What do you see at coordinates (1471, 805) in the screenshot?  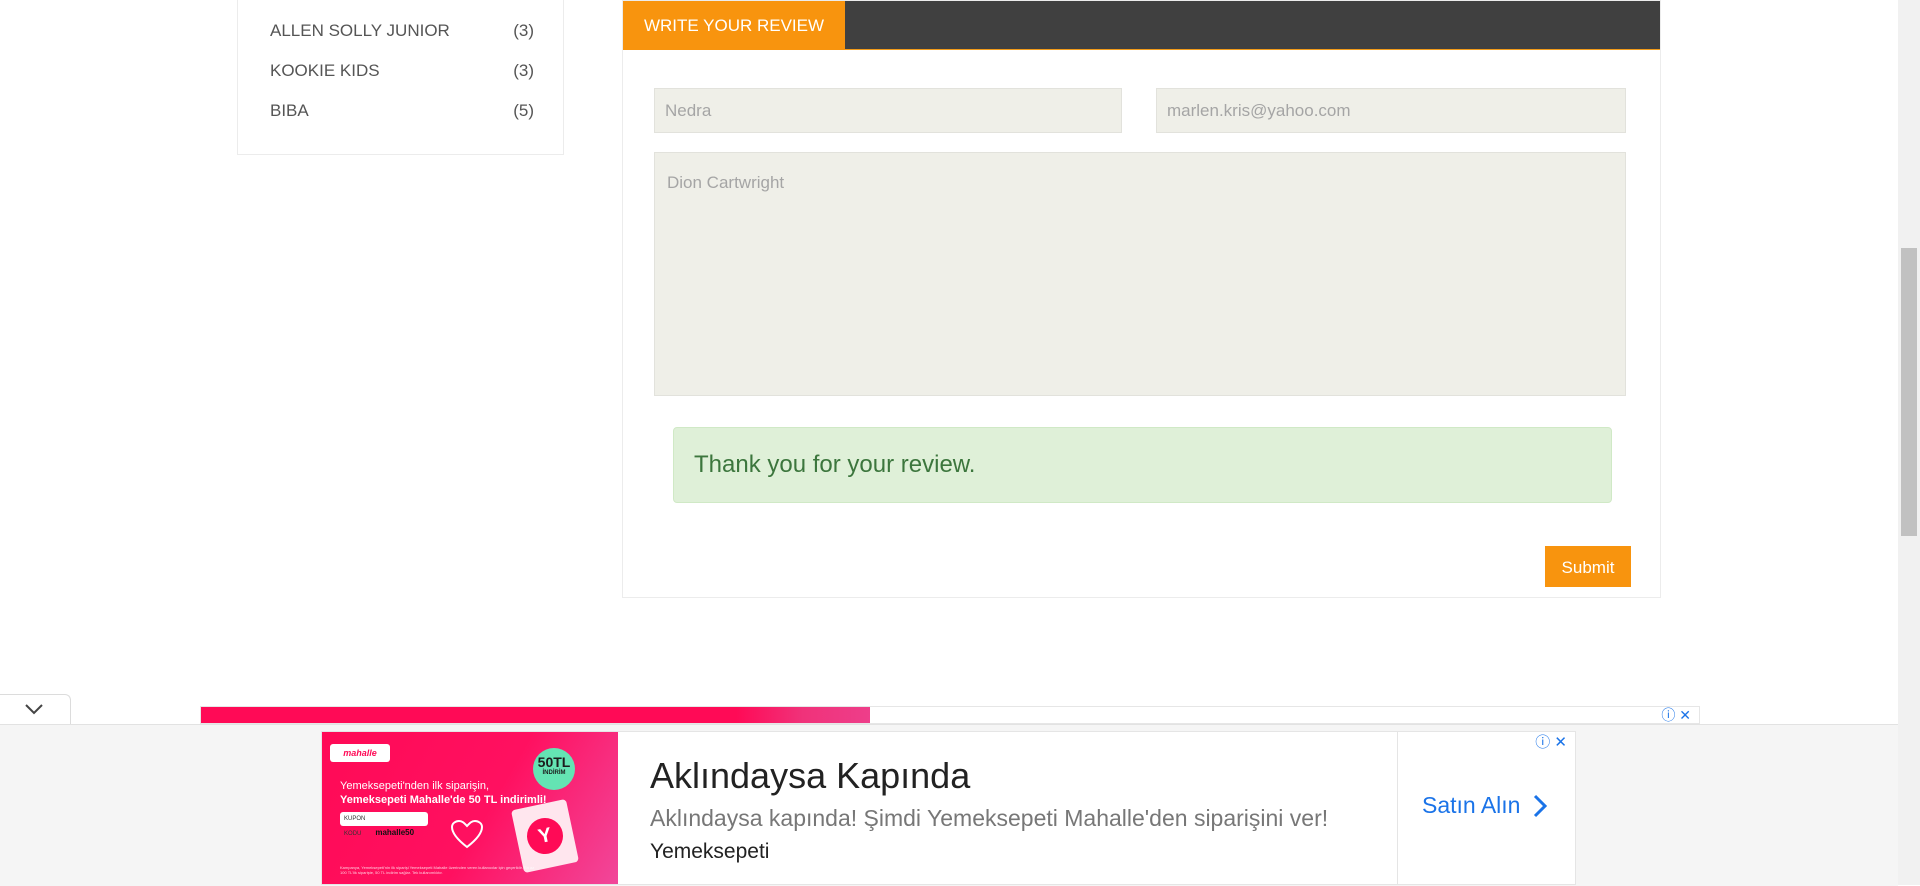 I see `ad-cta-button: Satın Alın` at bounding box center [1471, 805].